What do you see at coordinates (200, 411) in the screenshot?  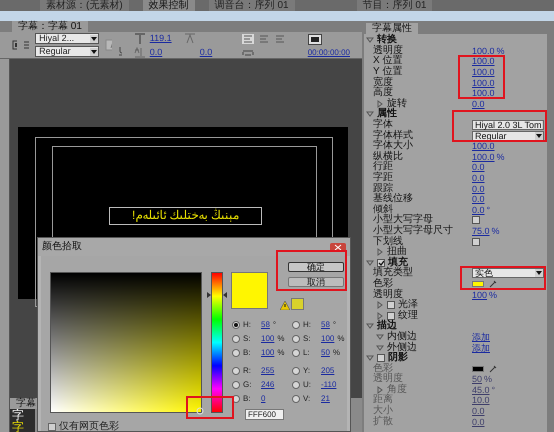 I see `picker-circle-icon` at bounding box center [200, 411].